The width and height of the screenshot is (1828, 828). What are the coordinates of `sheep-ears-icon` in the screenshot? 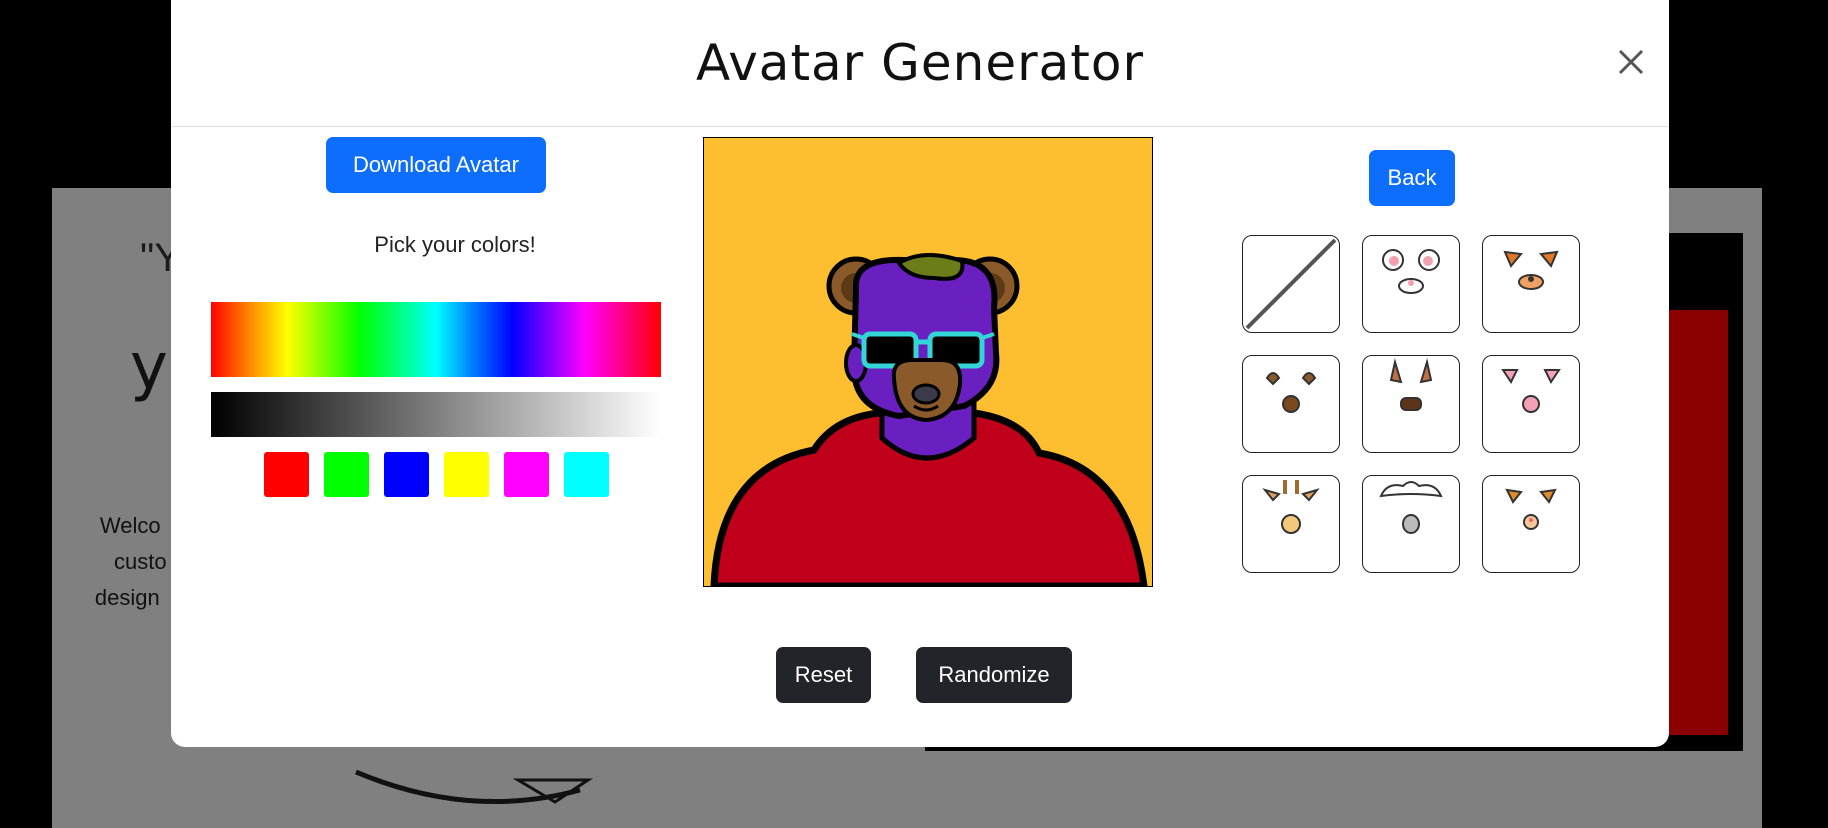 It's located at (1411, 507).